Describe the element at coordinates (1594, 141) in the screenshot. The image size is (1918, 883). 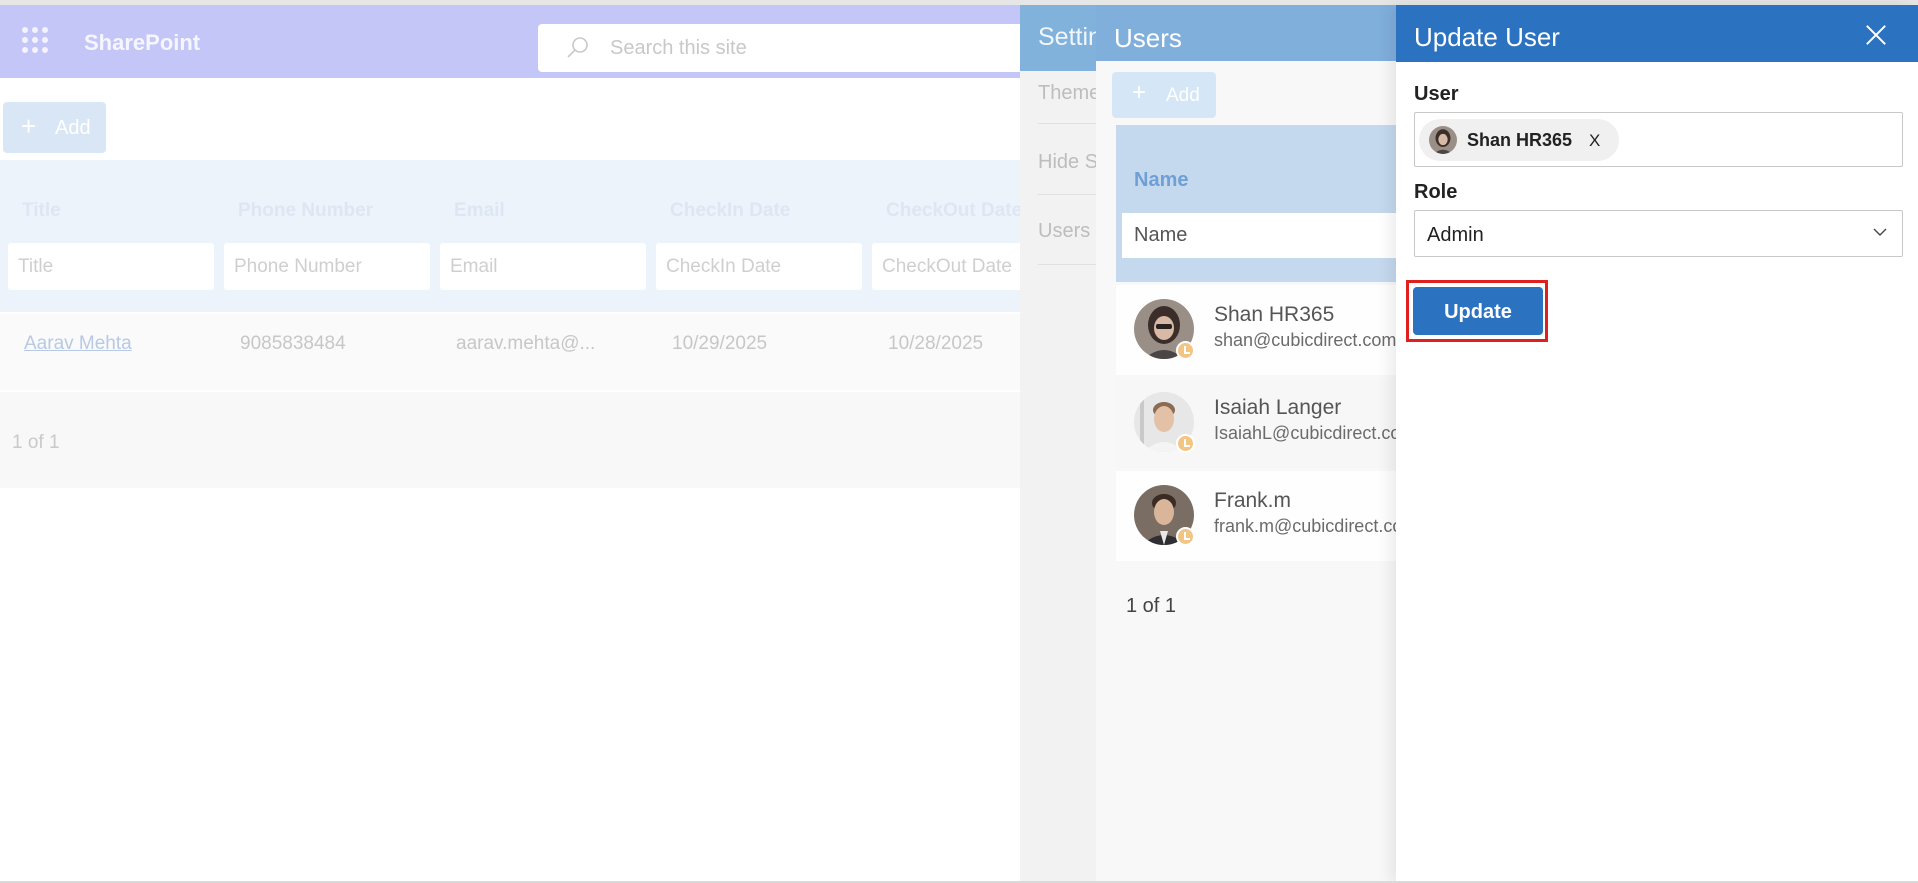
I see `remove-user-button: X` at that location.